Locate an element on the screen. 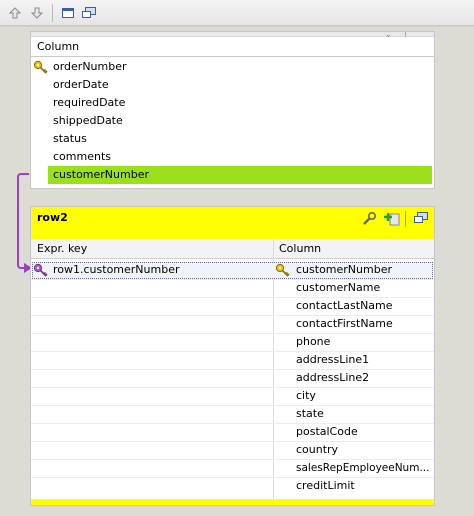 The image size is (474, 516). list-item: addressLine2 is located at coordinates (332, 378).